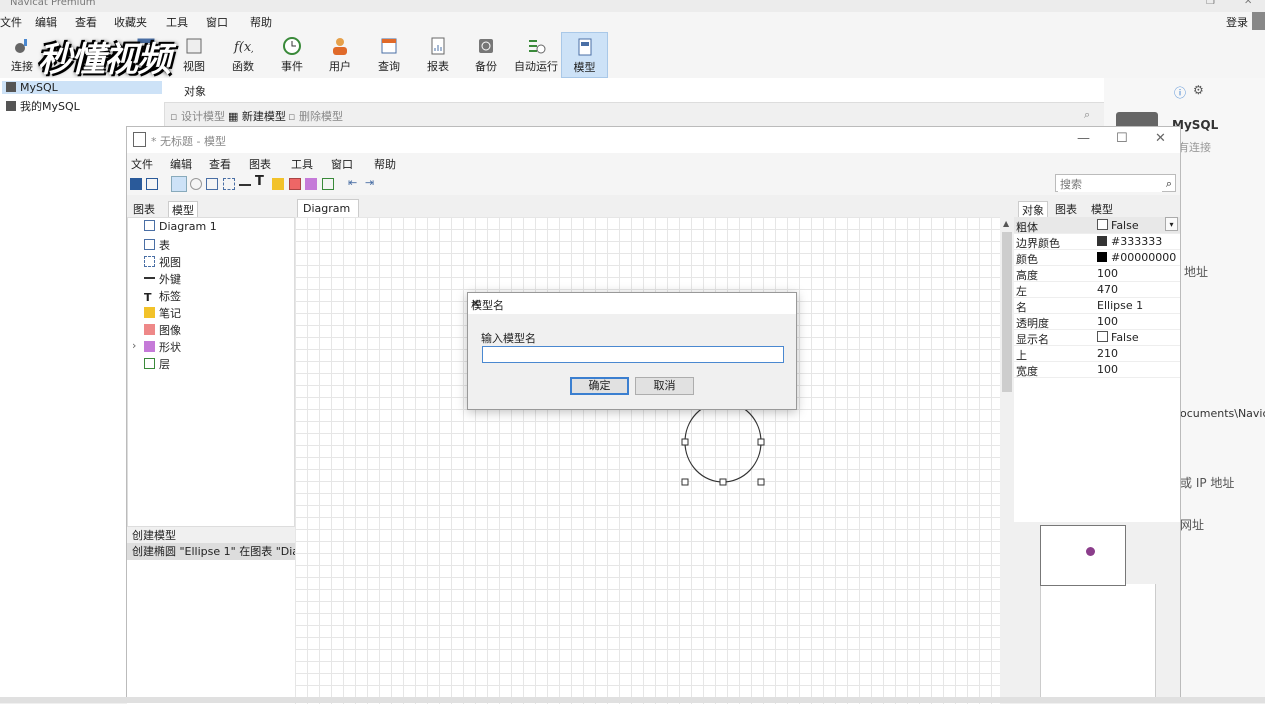  What do you see at coordinates (1097, 353) in the screenshot?
I see `prop-row-top: 上 210` at bounding box center [1097, 353].